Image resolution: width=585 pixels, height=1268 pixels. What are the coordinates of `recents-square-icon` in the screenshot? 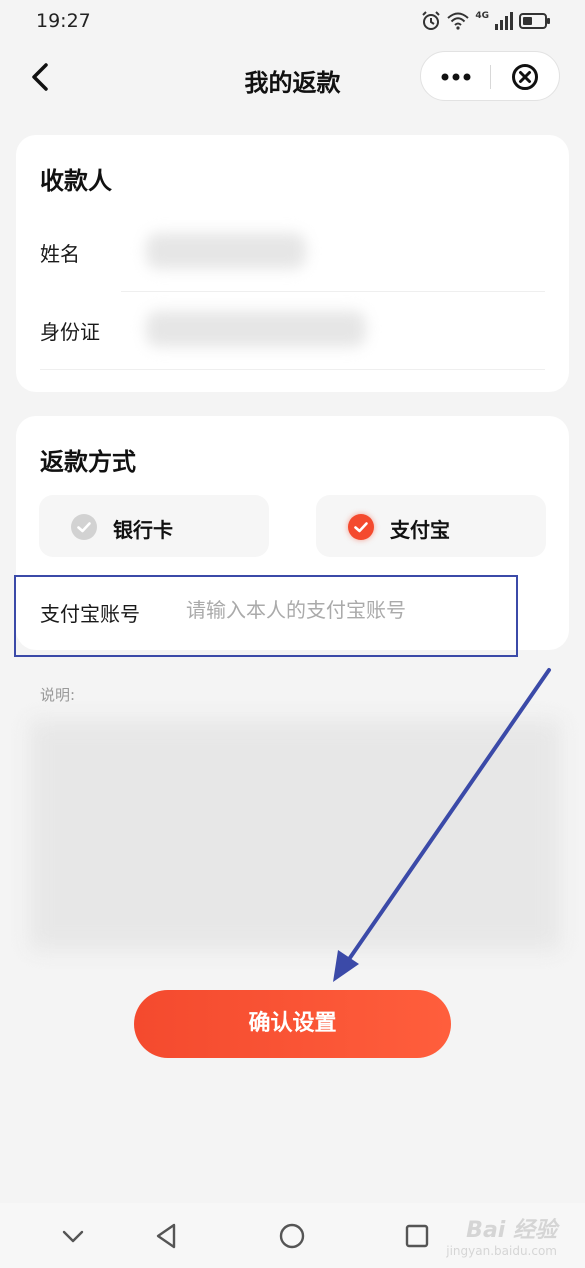 It's located at (417, 1236).